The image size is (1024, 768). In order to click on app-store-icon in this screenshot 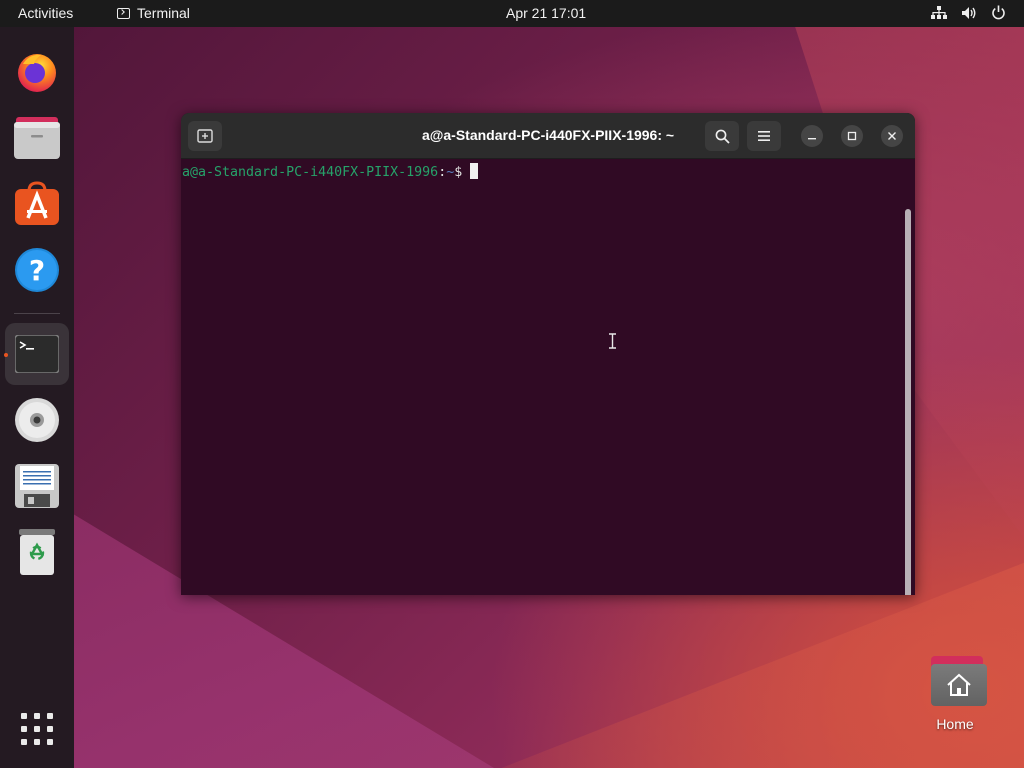, I will do `click(37, 203)`.